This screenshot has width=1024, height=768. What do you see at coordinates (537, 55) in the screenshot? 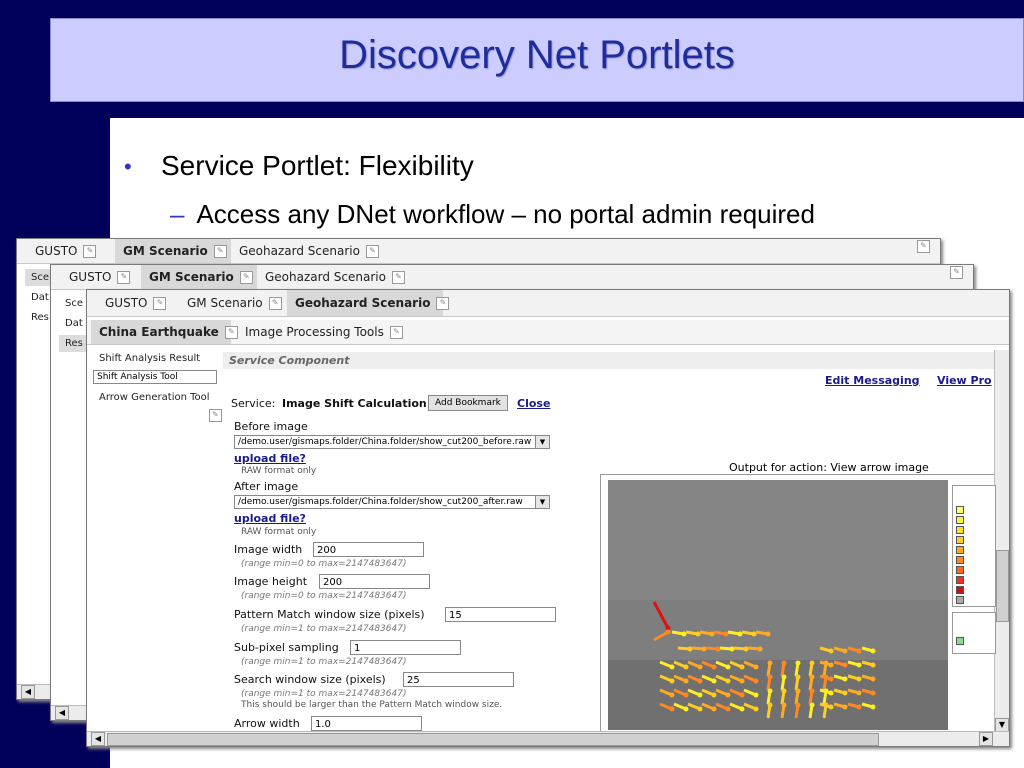
I see `slide-title: Discovery Net Portlets` at bounding box center [537, 55].